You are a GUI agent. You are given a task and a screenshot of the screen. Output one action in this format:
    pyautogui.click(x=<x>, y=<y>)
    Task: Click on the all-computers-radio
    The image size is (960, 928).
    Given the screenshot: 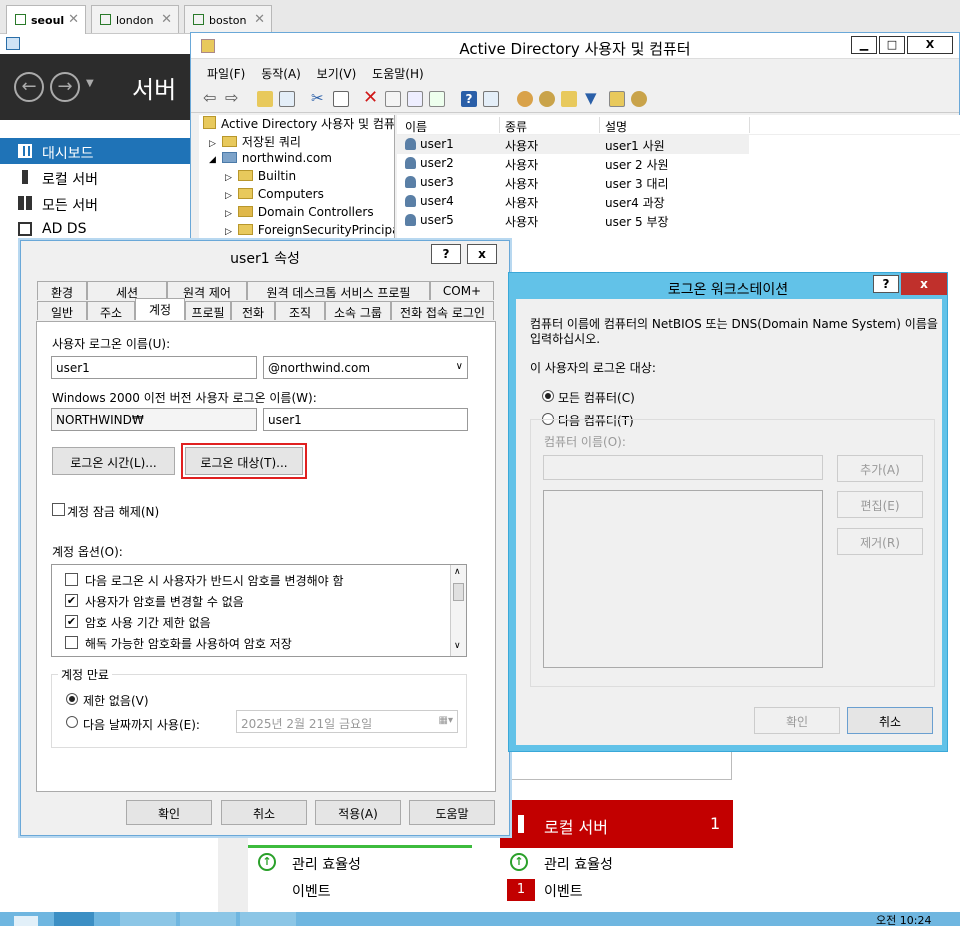 What is the action you would take?
    pyautogui.click(x=548, y=396)
    